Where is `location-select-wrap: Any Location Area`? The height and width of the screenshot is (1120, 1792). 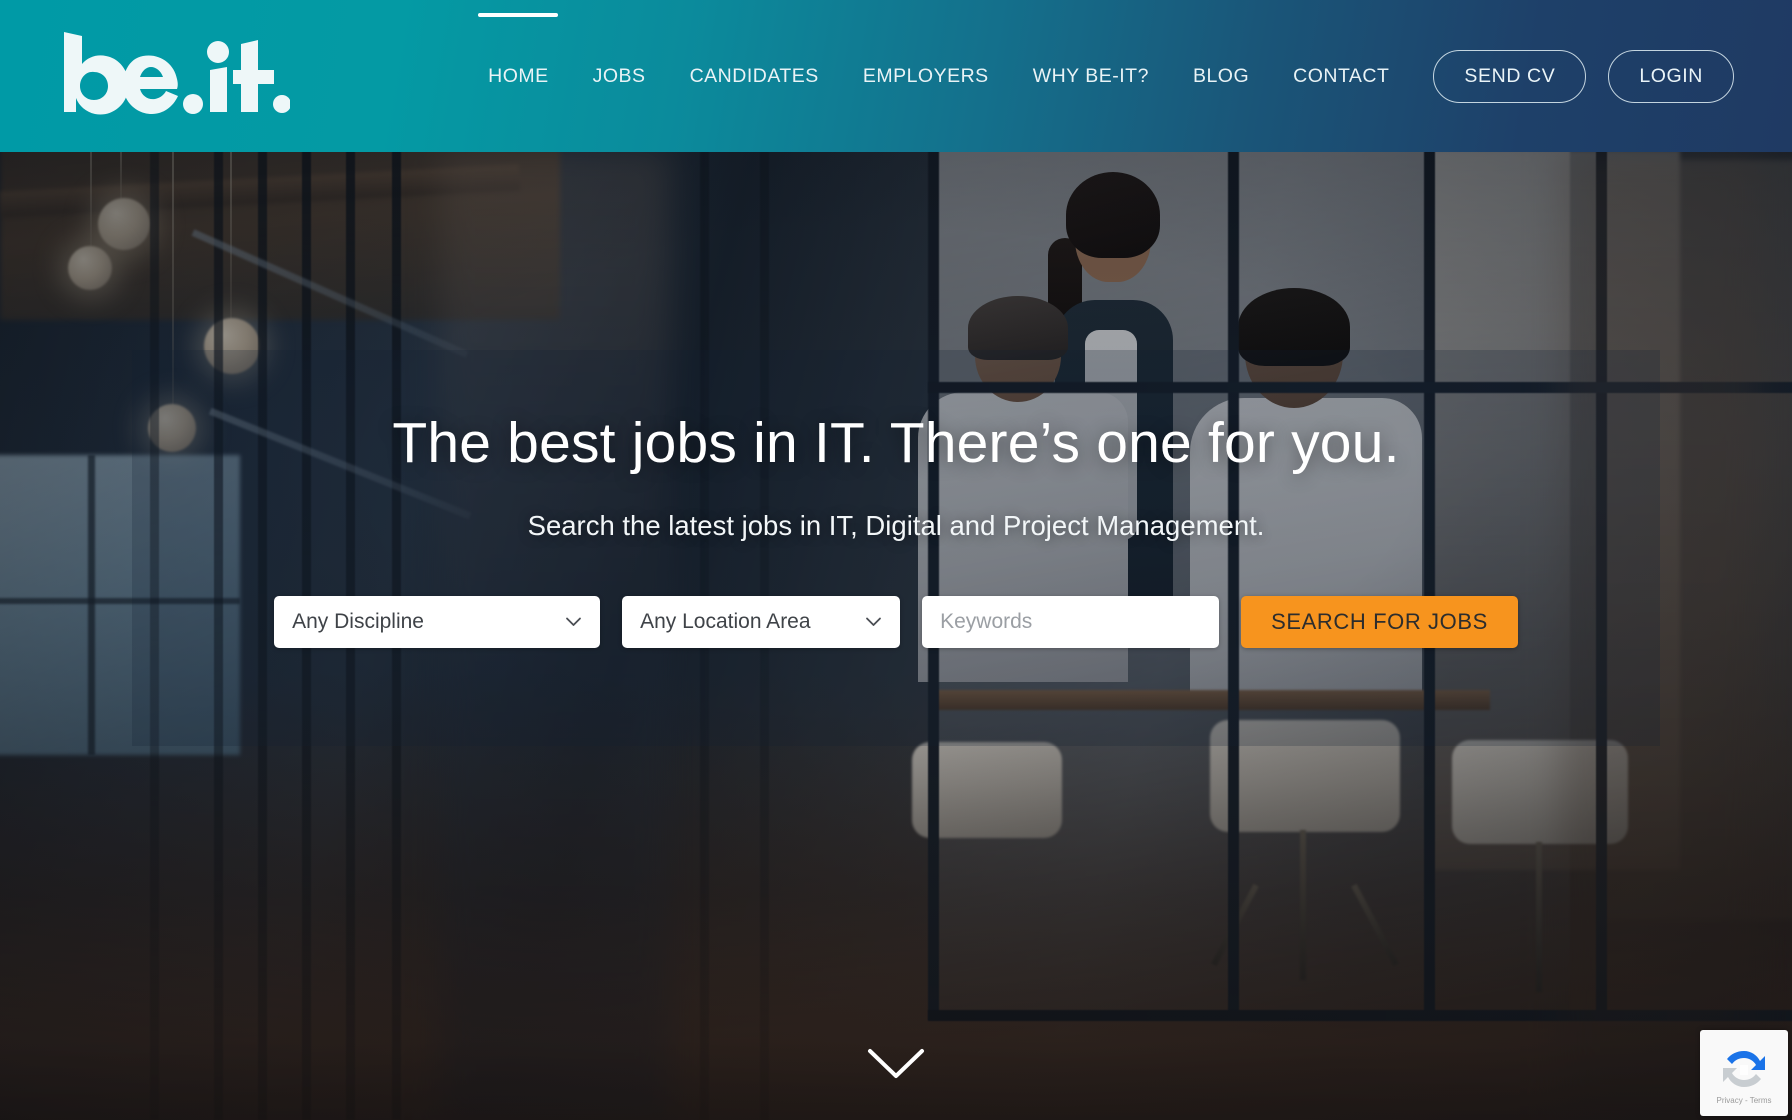 location-select-wrap: Any Location Area is located at coordinates (761, 621).